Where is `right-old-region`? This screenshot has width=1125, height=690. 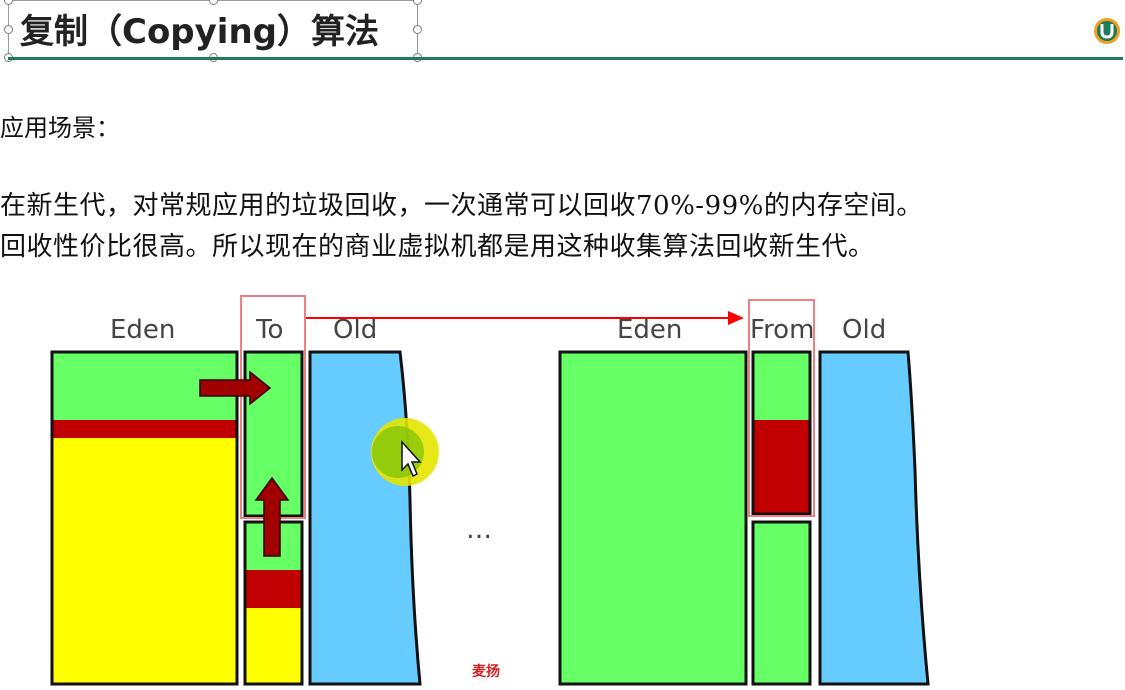 right-old-region is located at coordinates (874, 518).